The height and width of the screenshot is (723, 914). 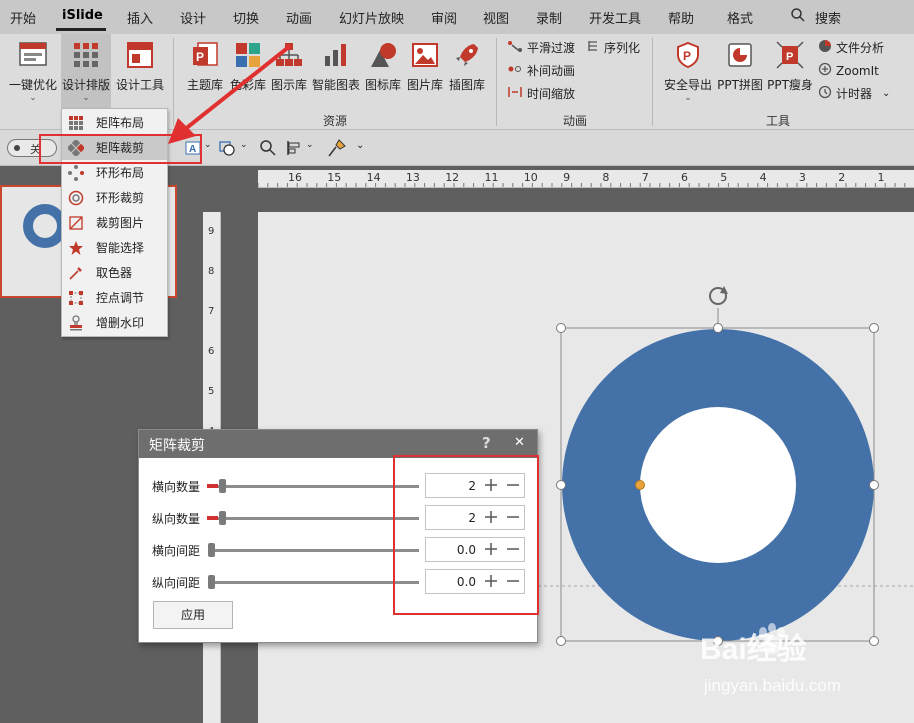 I want to click on group-label-animation: 动画, so click(x=575, y=121).